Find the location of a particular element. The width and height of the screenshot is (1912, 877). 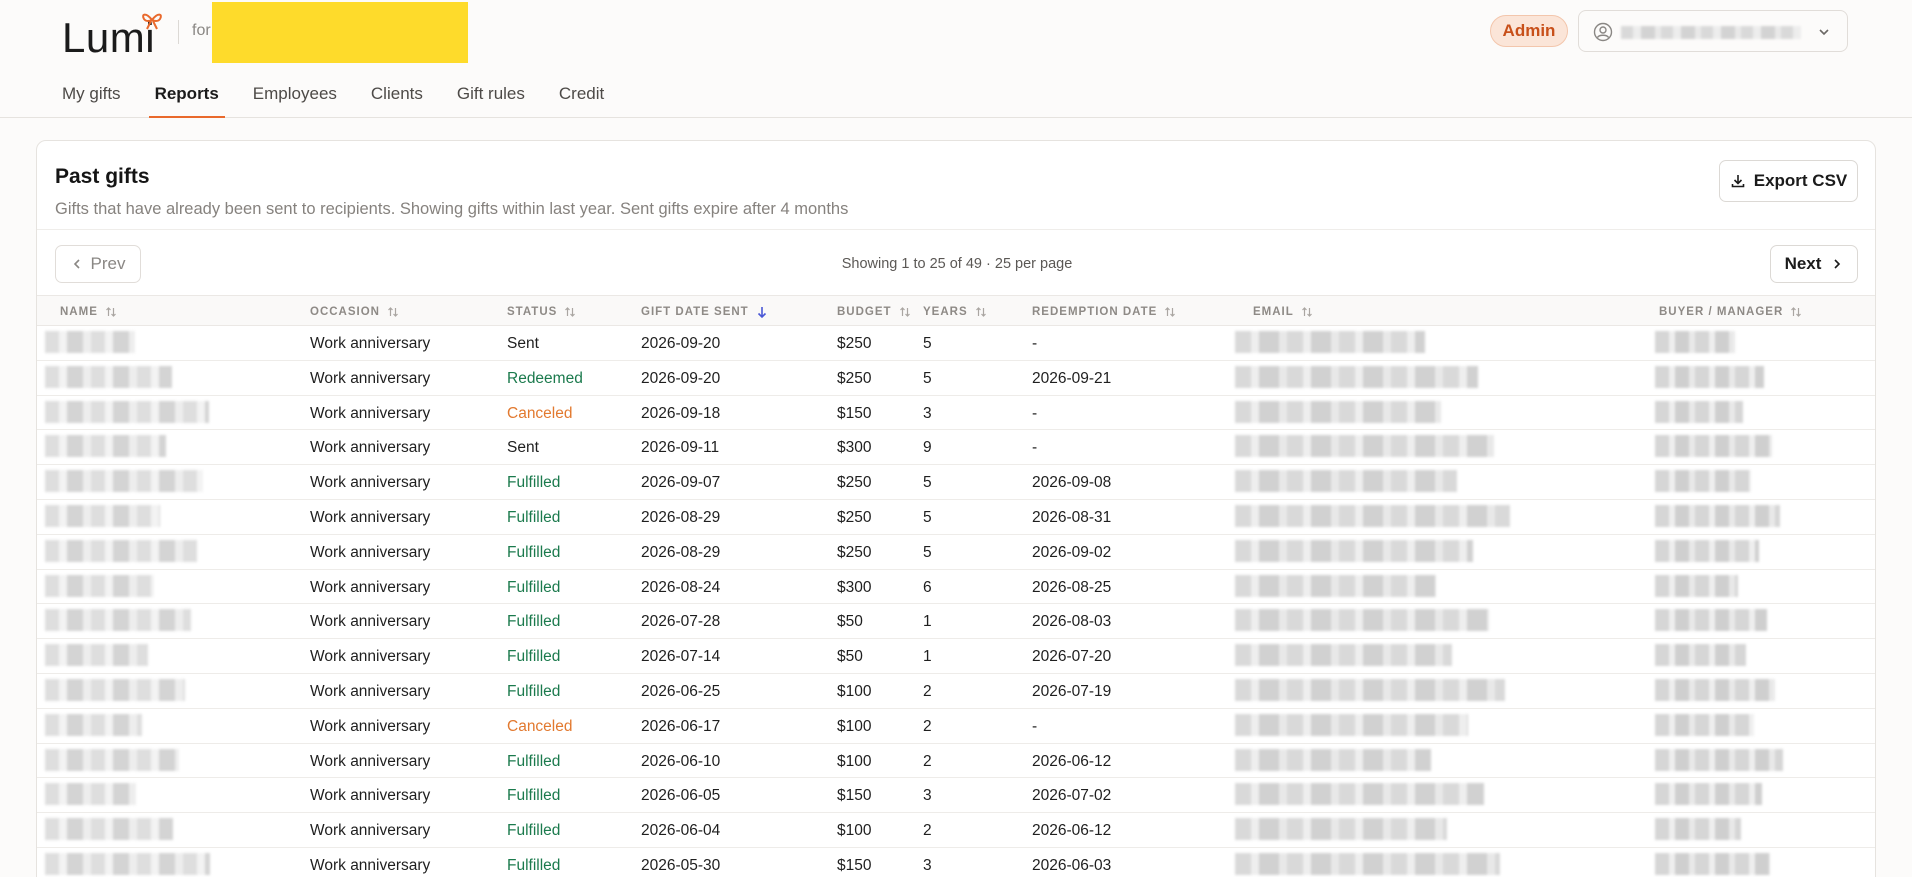

tab-credit: Credit is located at coordinates (581, 94).